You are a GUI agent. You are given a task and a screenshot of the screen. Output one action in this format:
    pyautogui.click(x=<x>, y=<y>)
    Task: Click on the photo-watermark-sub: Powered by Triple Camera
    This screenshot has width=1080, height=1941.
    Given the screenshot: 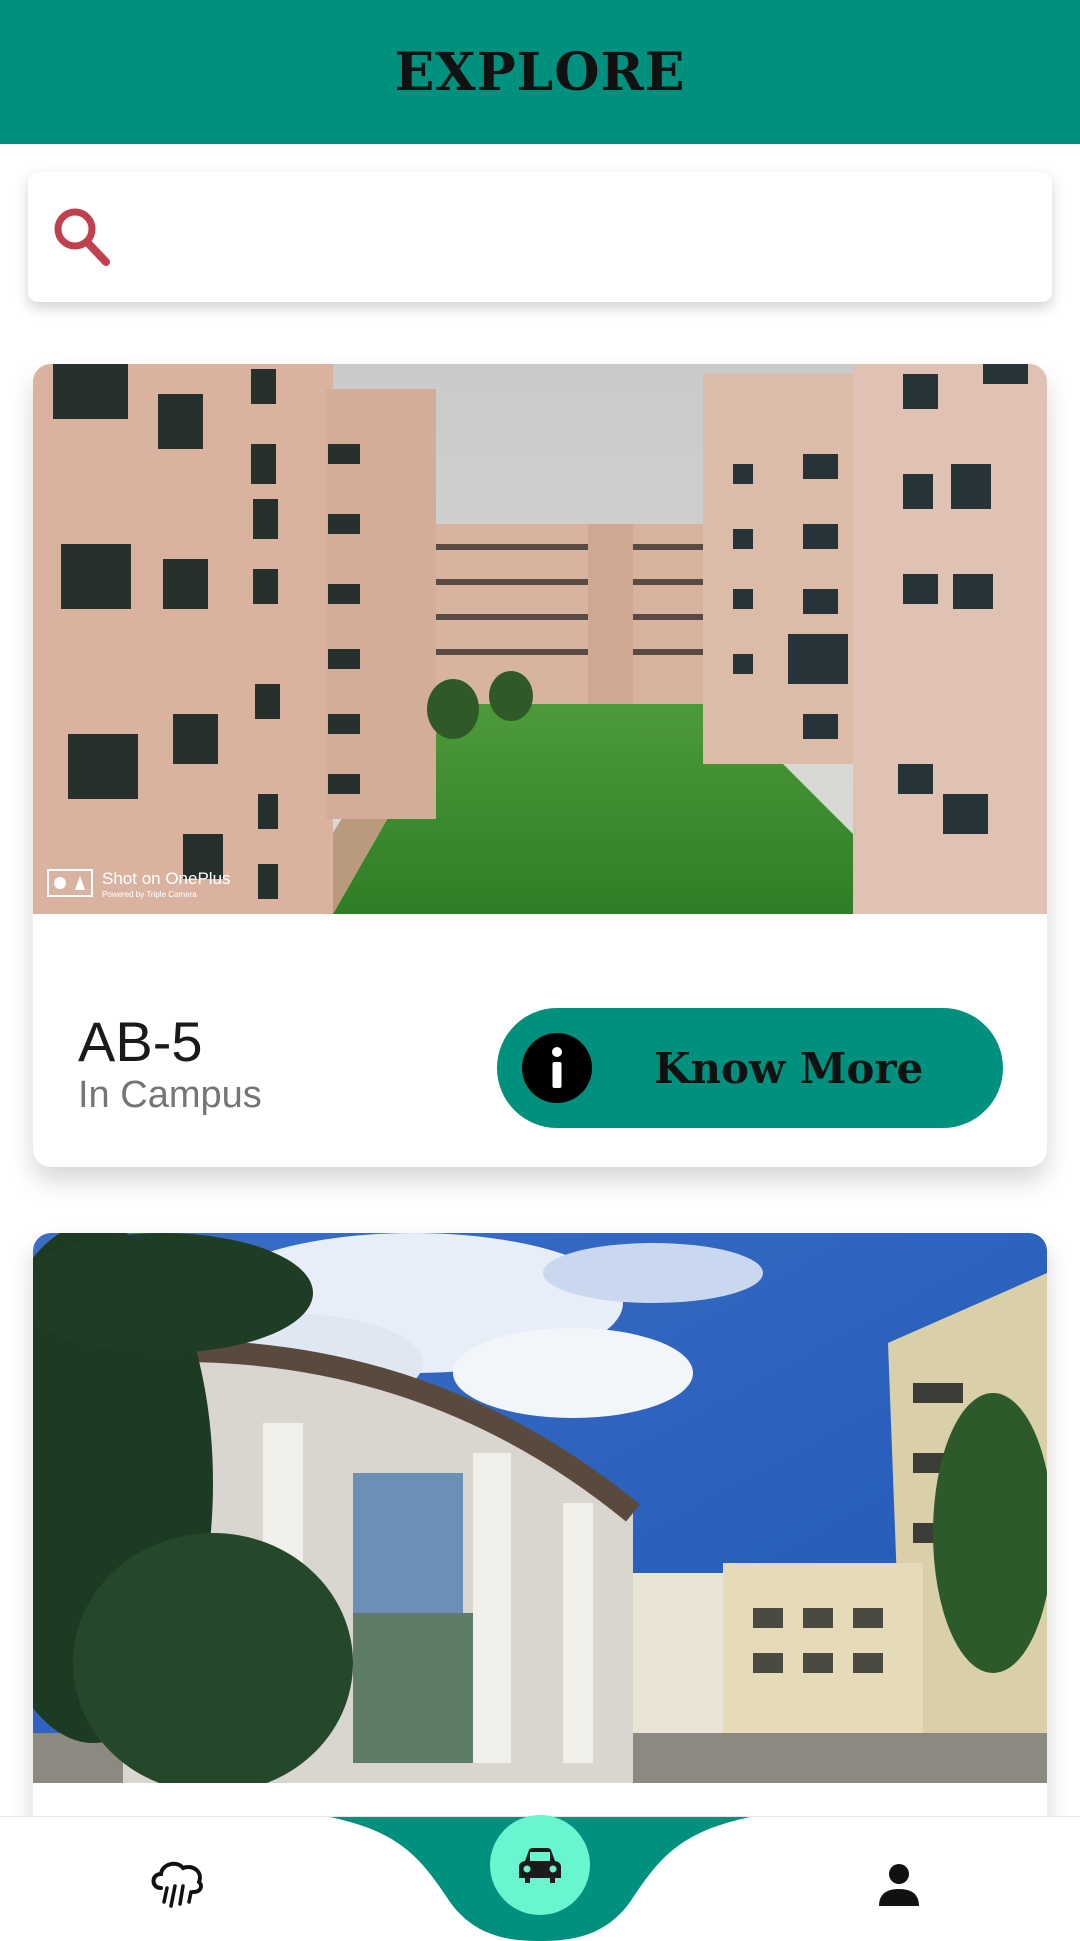 What is the action you would take?
    pyautogui.click(x=149, y=894)
    